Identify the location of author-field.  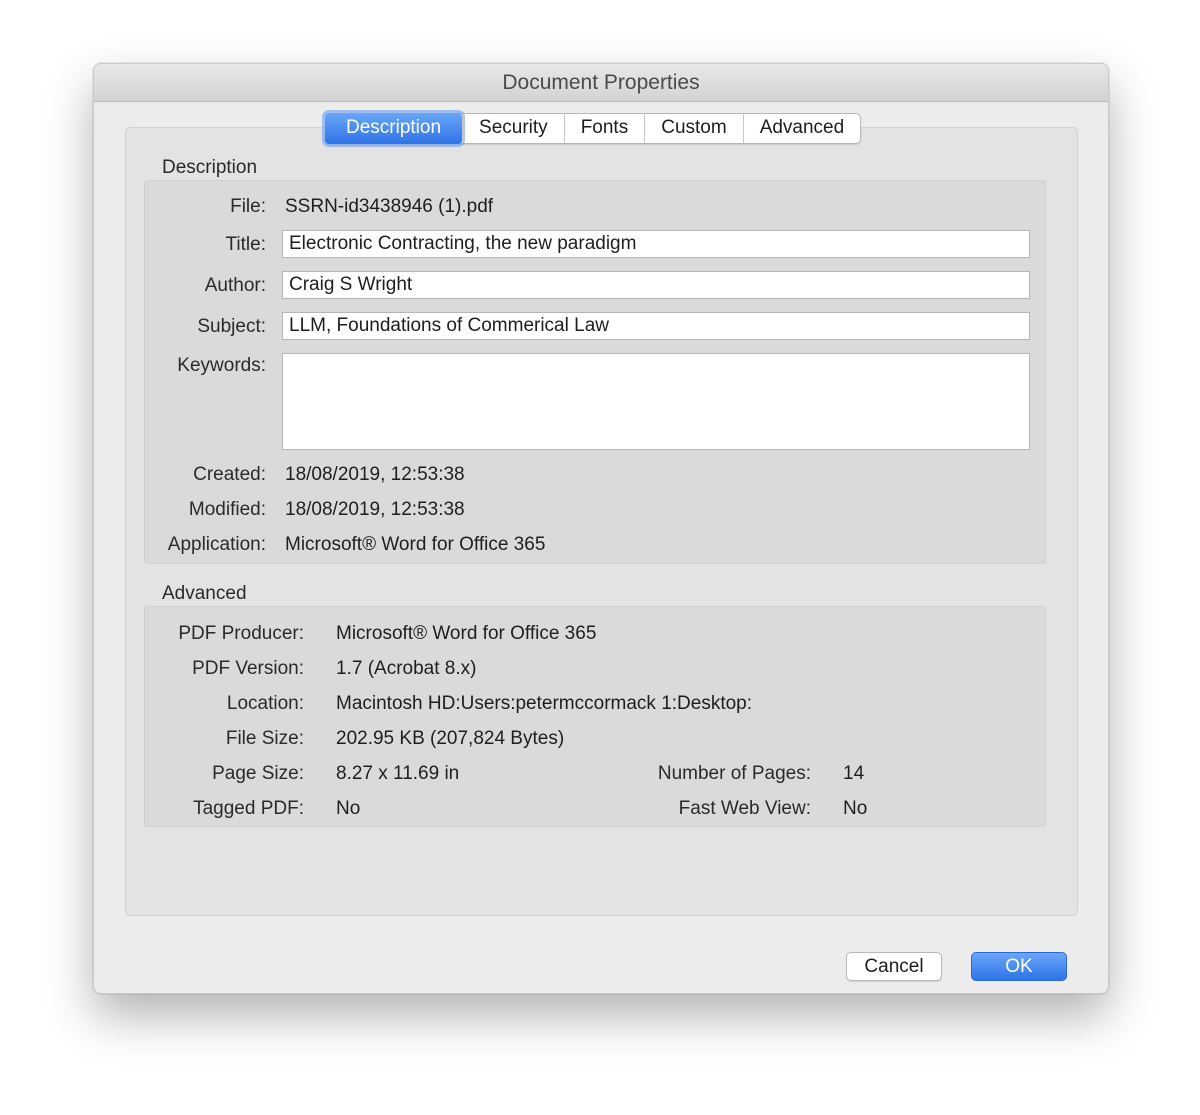
(656, 285).